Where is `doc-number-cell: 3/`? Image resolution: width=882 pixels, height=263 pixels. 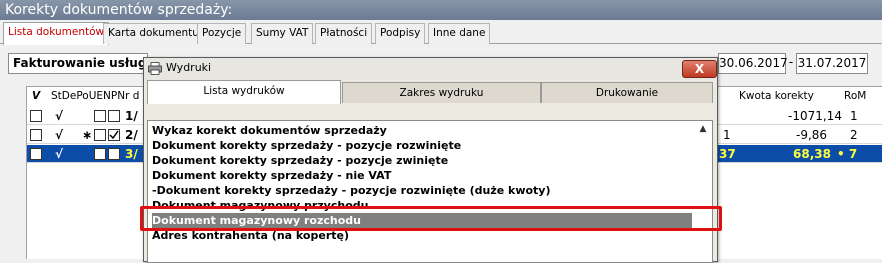
doc-number-cell: 3/ is located at coordinates (131, 154).